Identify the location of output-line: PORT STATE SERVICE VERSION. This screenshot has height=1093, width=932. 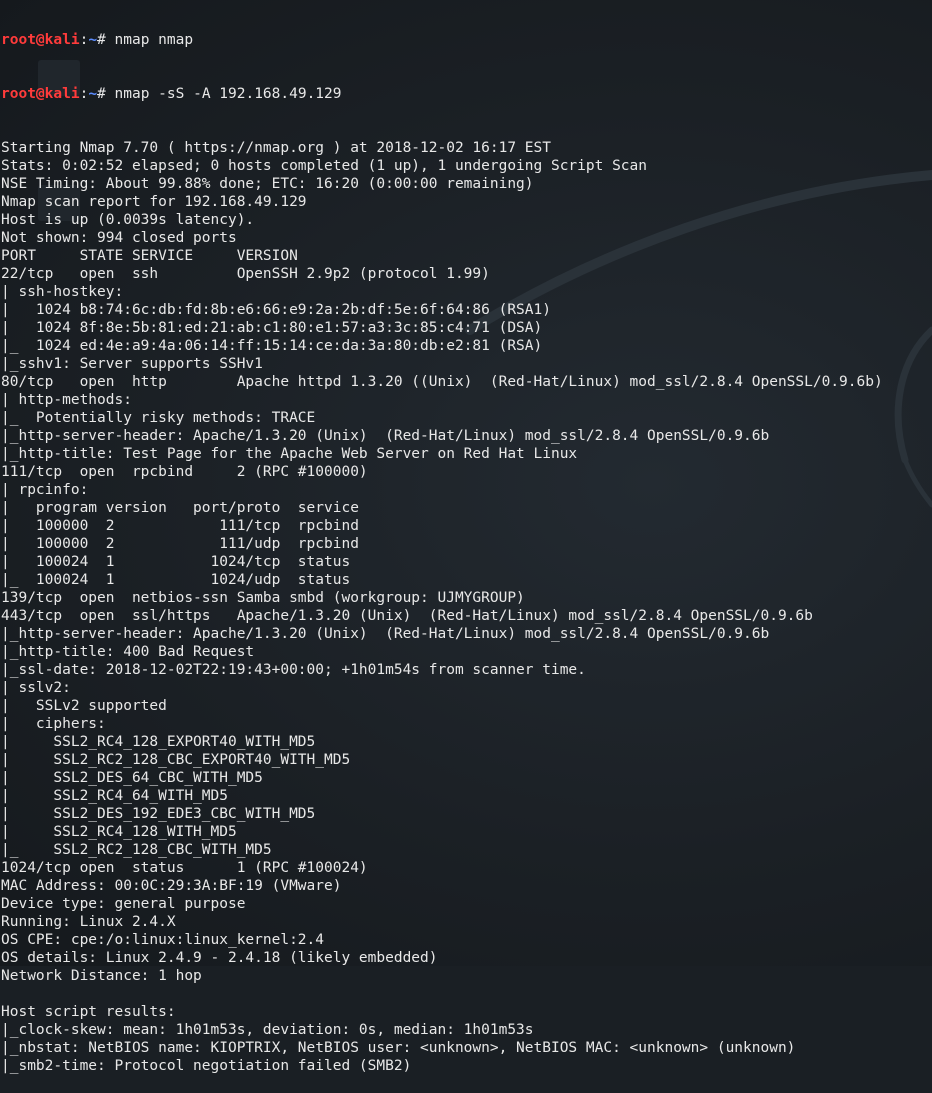
(149, 256).